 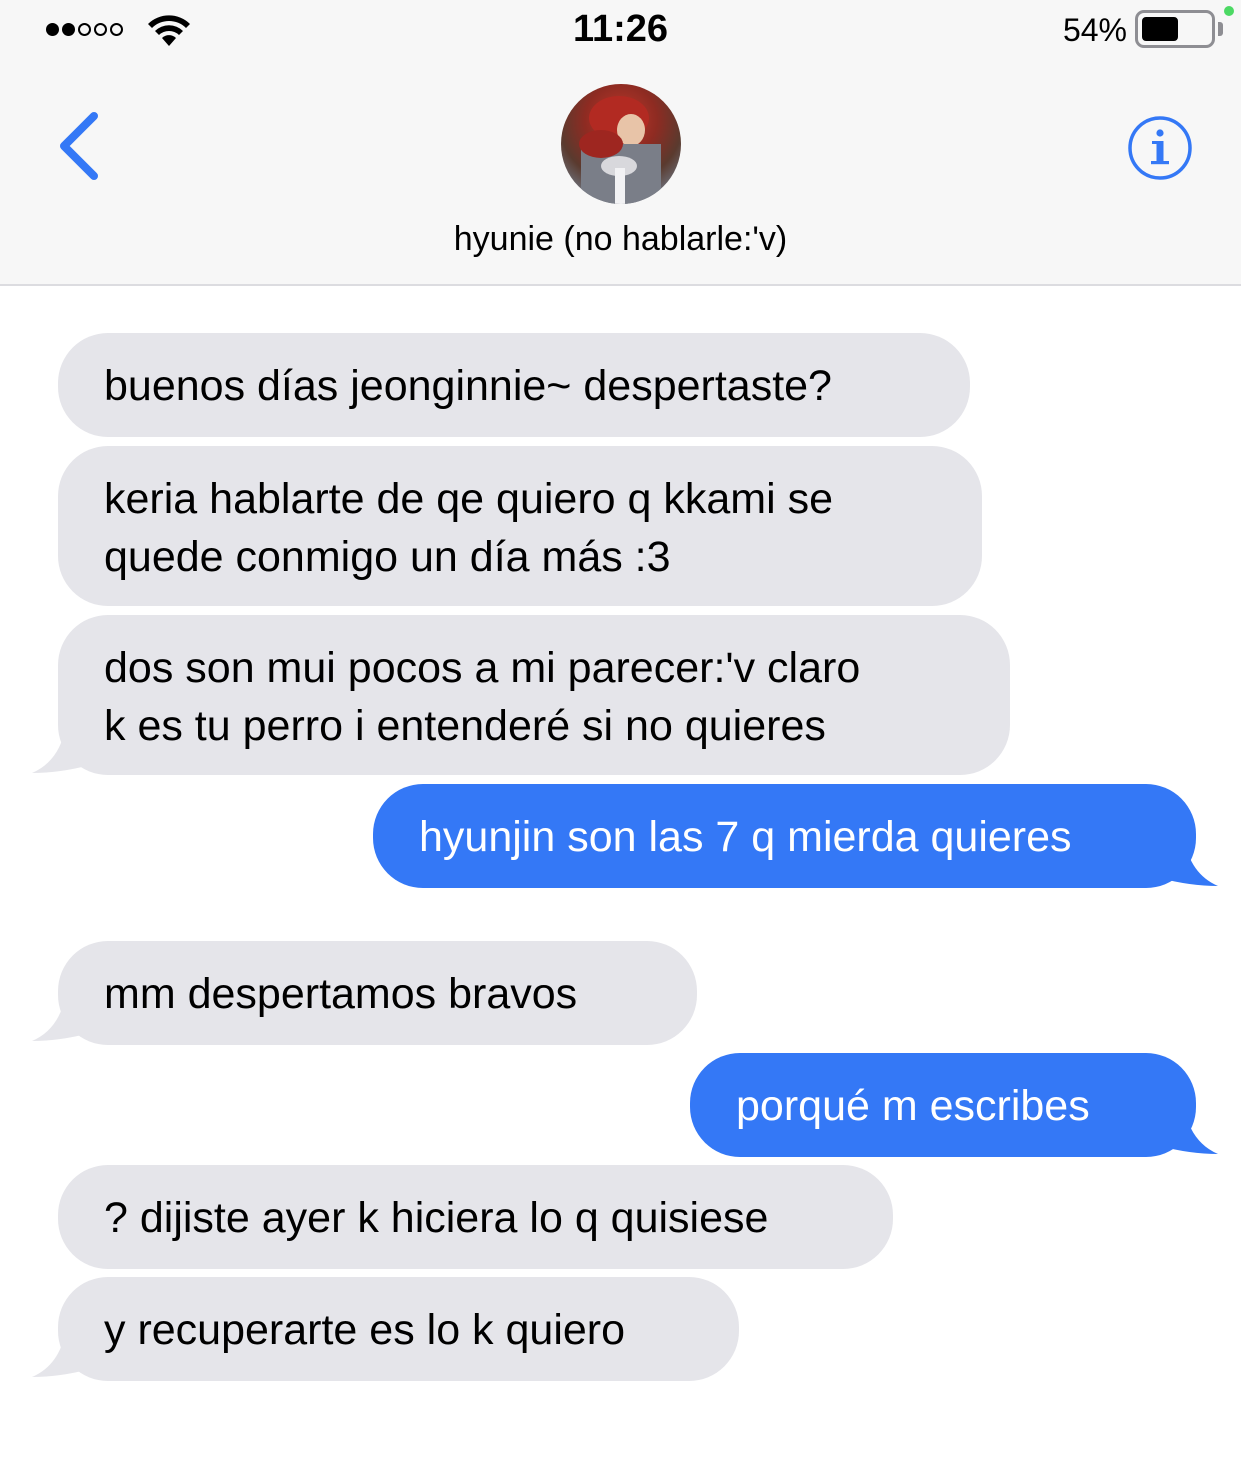 What do you see at coordinates (620, 239) in the screenshot?
I see `contact-name: hyunie (no hablarle:'v)` at bounding box center [620, 239].